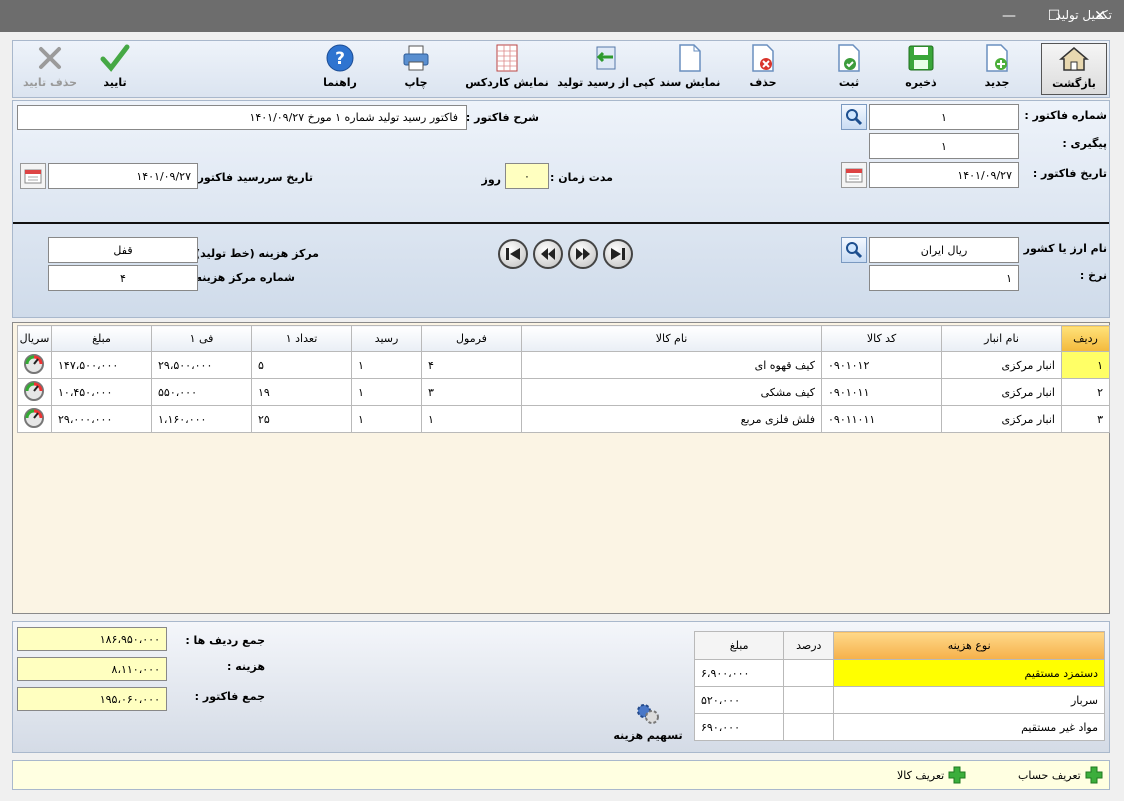  I want to click on copy-from-receipt-button: کپی از رسید تولید, so click(606, 69).